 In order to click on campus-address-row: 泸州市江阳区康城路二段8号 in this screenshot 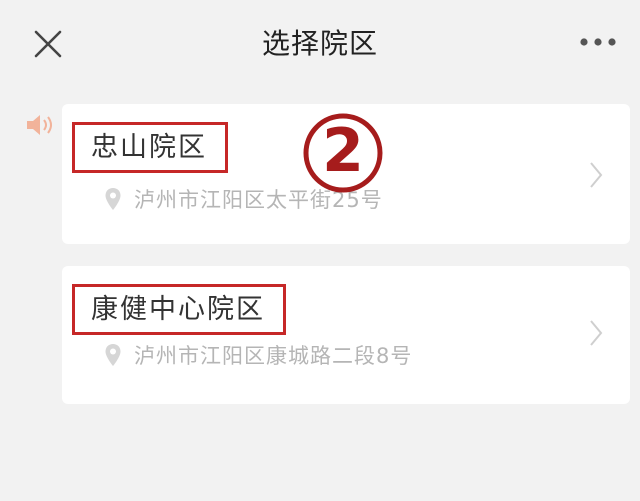, I will do `click(258, 355)`.